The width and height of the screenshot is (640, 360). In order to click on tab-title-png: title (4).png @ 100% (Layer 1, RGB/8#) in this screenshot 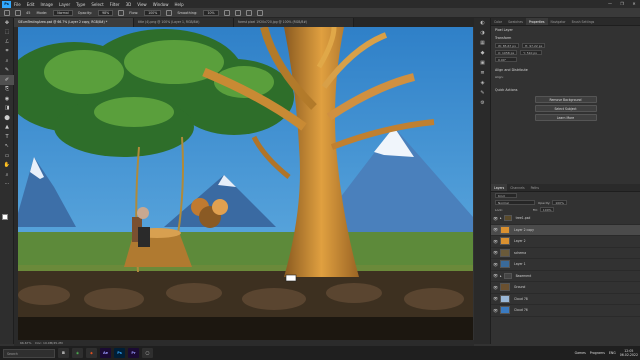, I will do `click(184, 22)`.